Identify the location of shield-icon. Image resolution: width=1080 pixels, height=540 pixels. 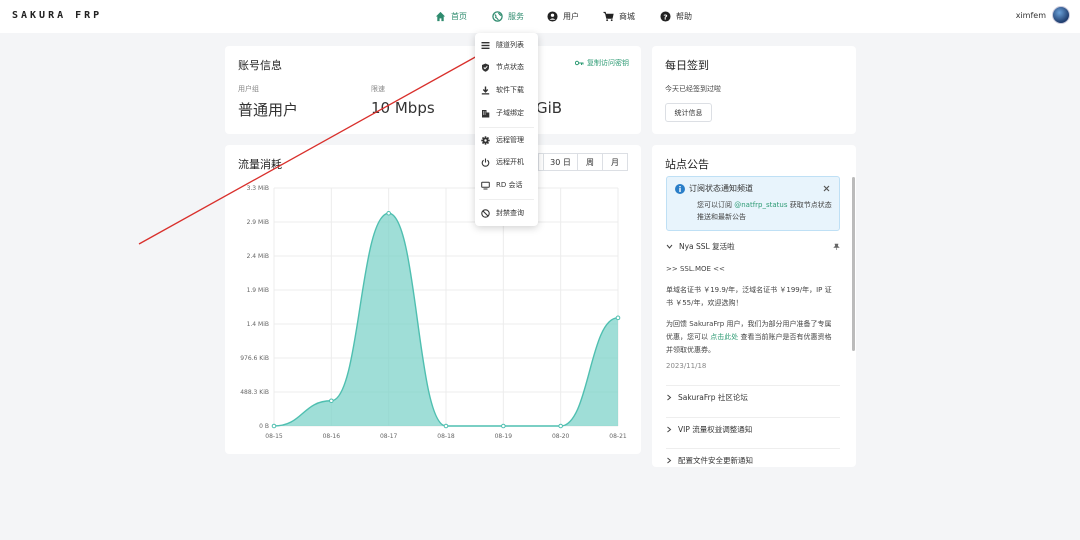
(485, 67).